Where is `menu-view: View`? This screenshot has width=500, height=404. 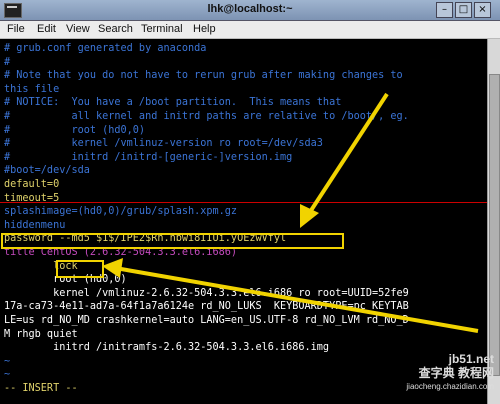
menu-view: View is located at coordinates (78, 29).